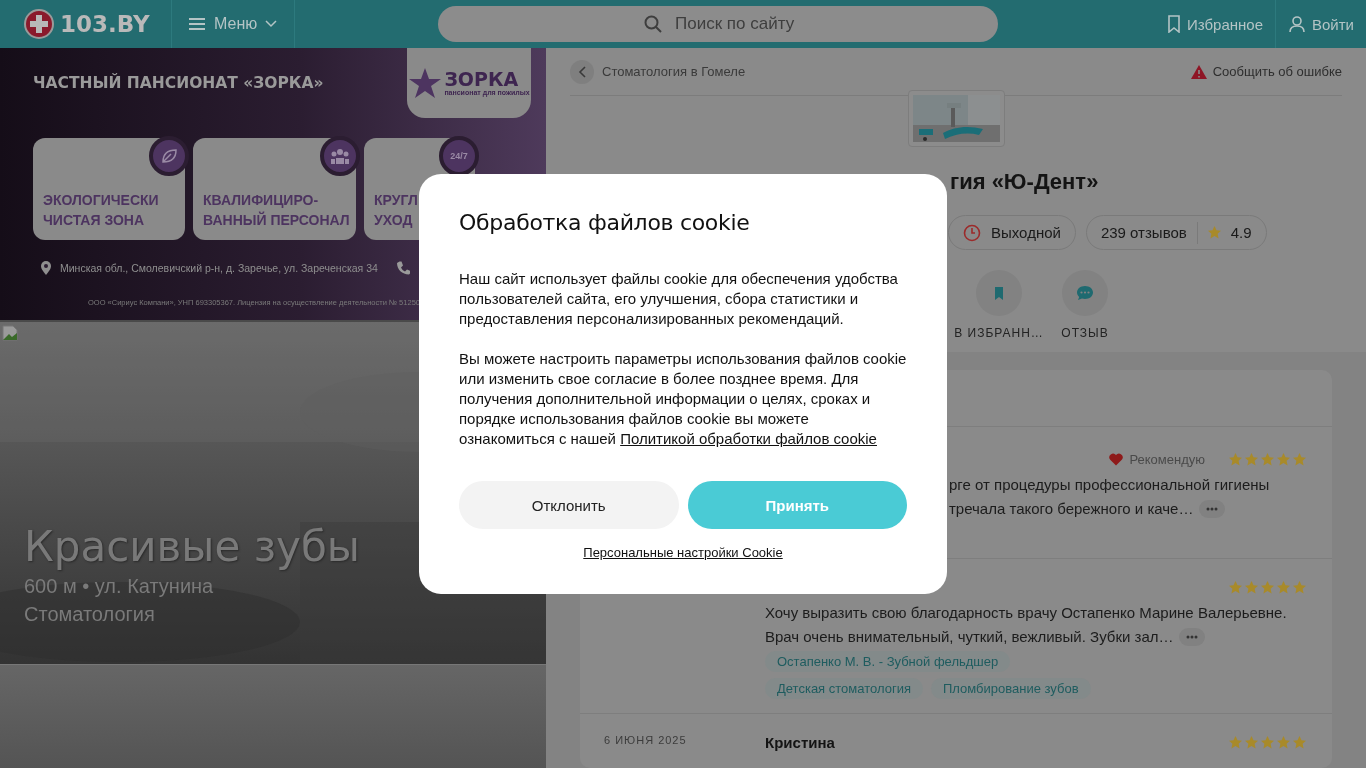 This screenshot has height=768, width=1366. I want to click on address-text: Минская обл., Смолевичский р-н, д. Заречье, ул. Зареченская 34, so click(219, 268).